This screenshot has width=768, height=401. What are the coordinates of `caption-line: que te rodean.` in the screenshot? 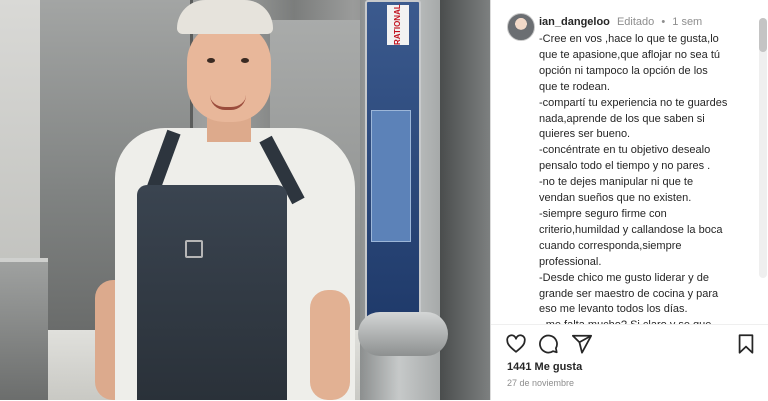 It's located at (574, 86).